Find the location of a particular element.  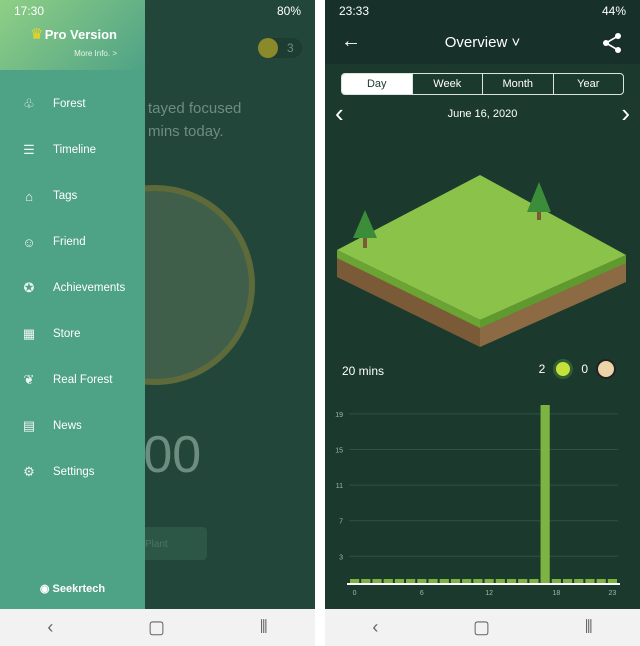

x-tick-label: 0 is located at coordinates (355, 593).